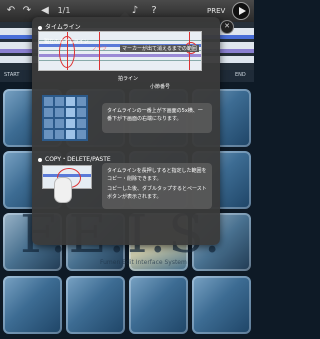  What do you see at coordinates (154, 11) in the screenshot?
I see `help-icon: ?` at bounding box center [154, 11].